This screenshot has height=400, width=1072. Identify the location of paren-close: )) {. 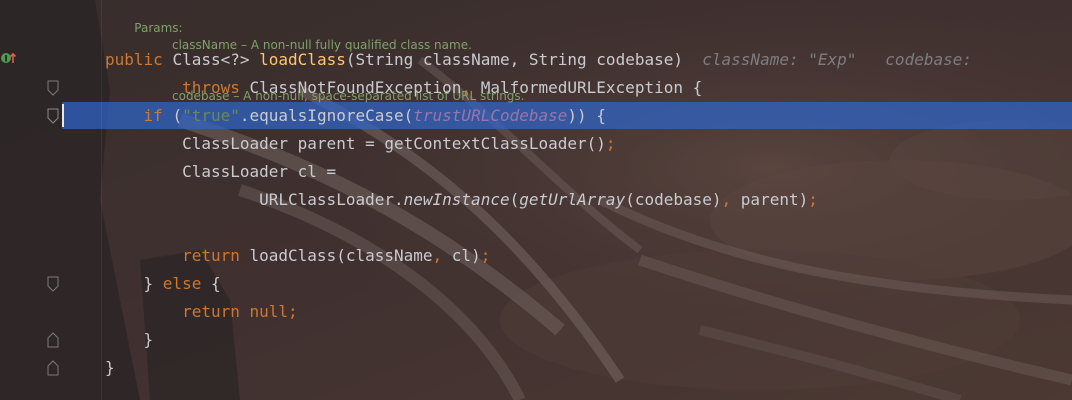
(586, 115).